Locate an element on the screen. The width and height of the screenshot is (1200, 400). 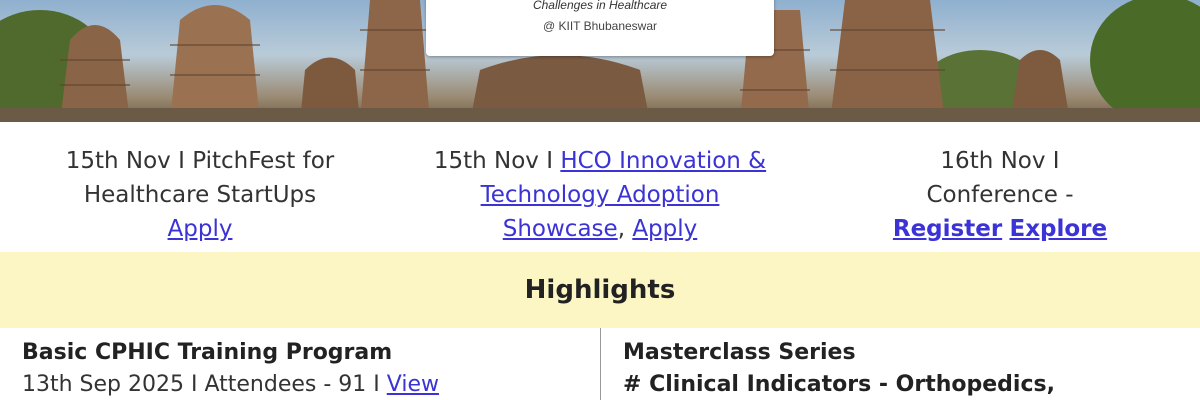
showcase-link-part3: Showcase is located at coordinates (560, 229).